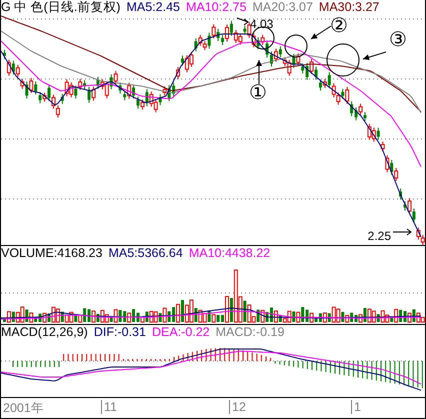  Describe the element at coordinates (23, 408) in the screenshot. I see `axis-label: 2001年` at that location.